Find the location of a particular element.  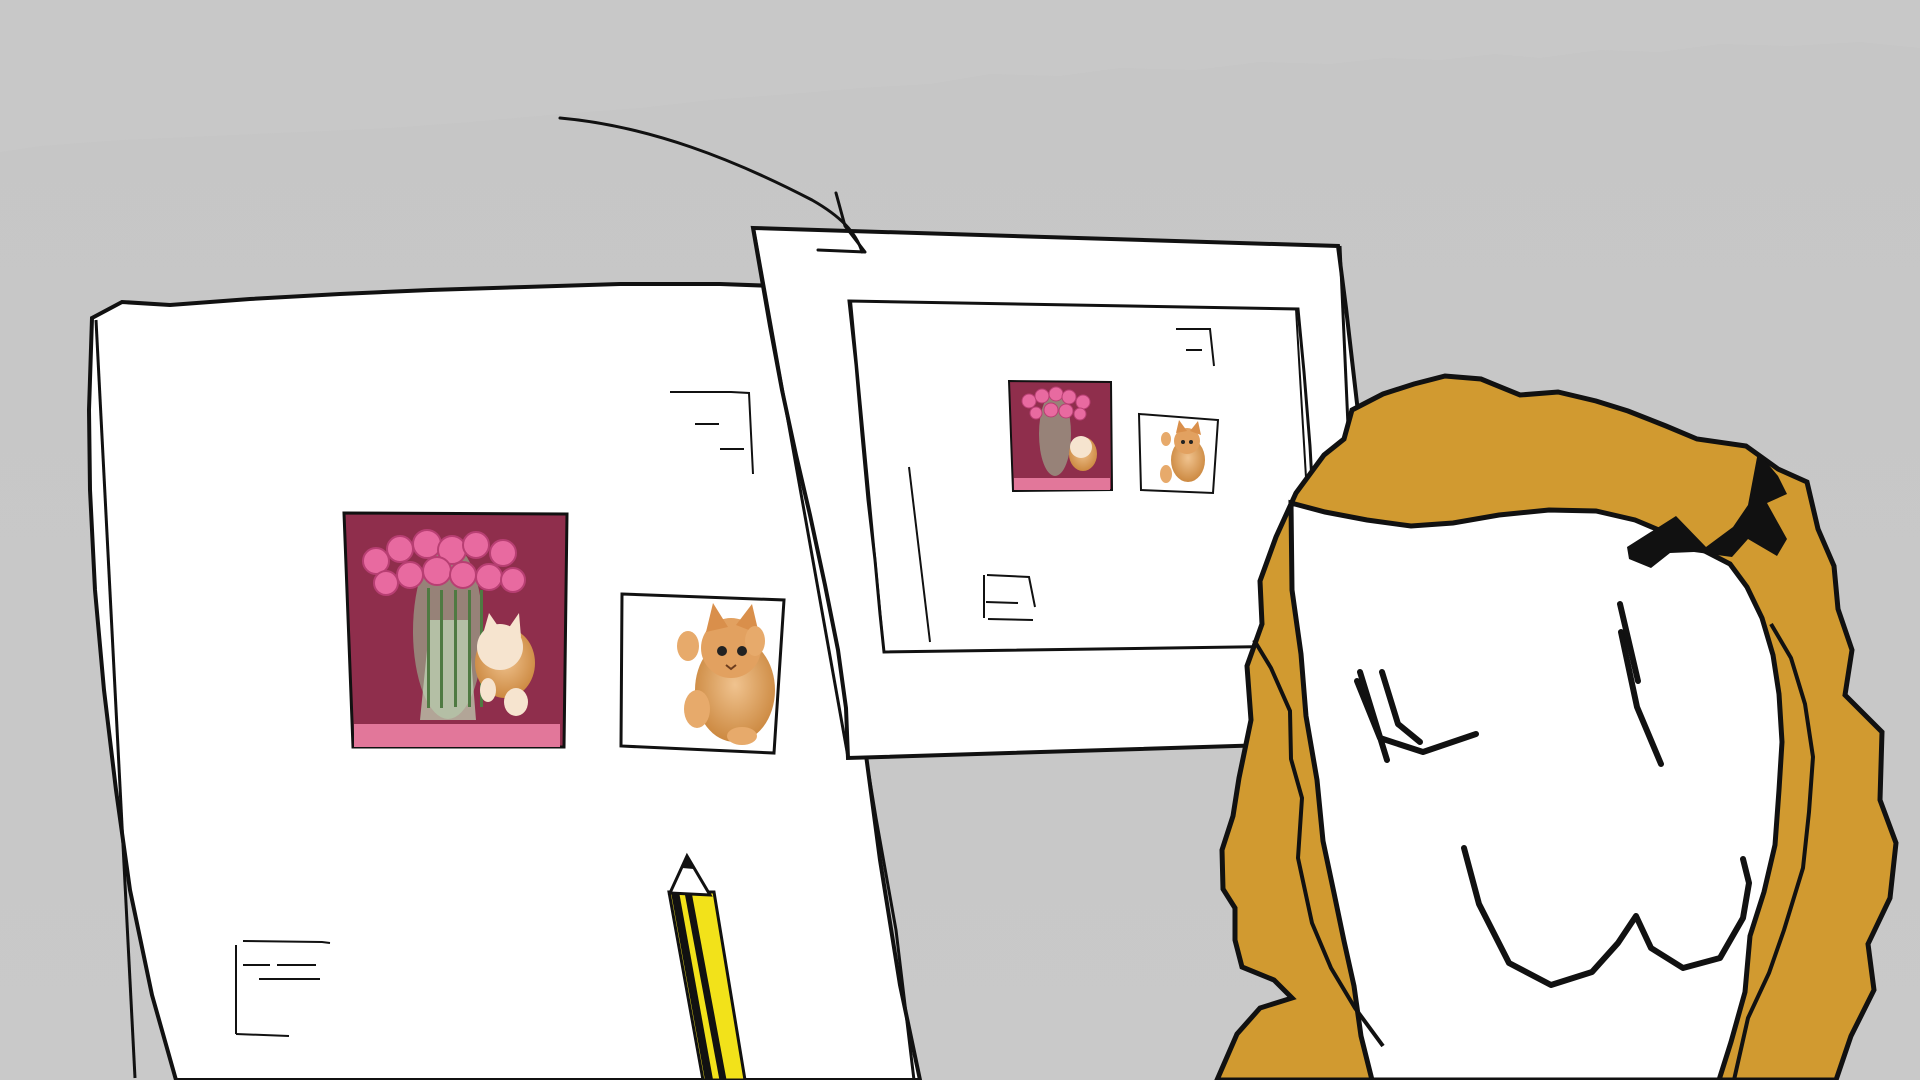

left-flower-photo is located at coordinates (455, 630).